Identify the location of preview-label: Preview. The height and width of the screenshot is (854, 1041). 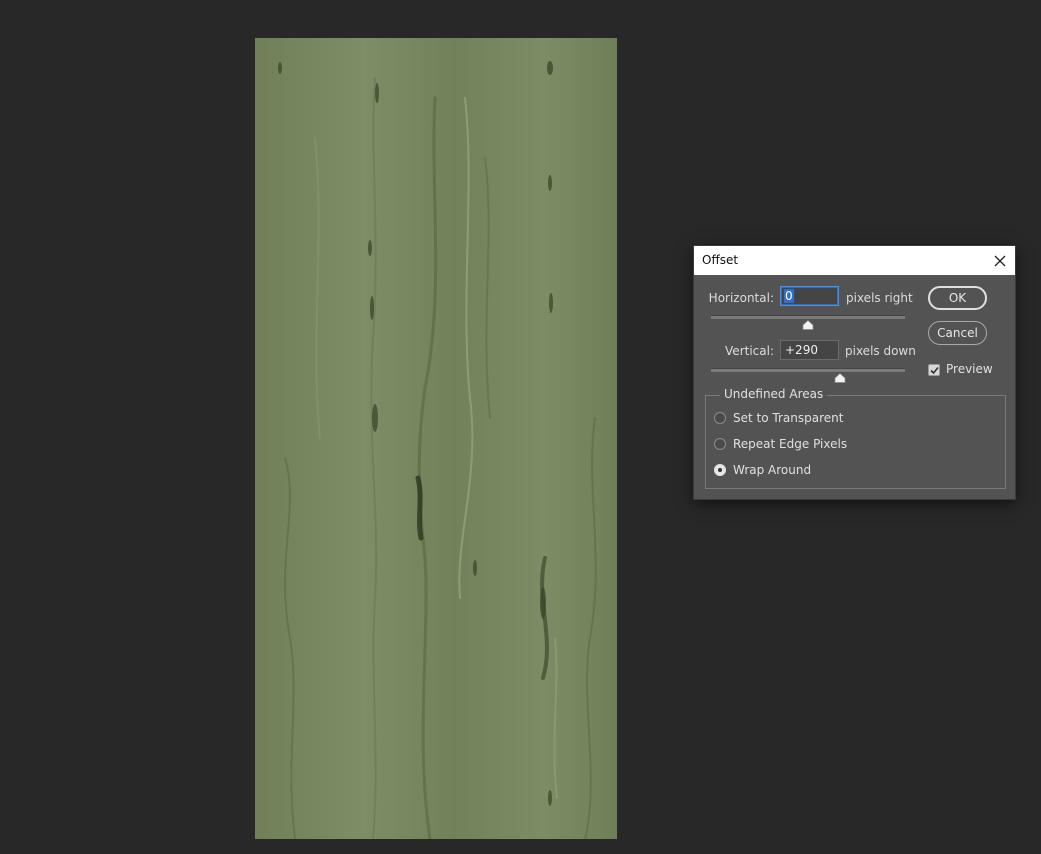
(969, 369).